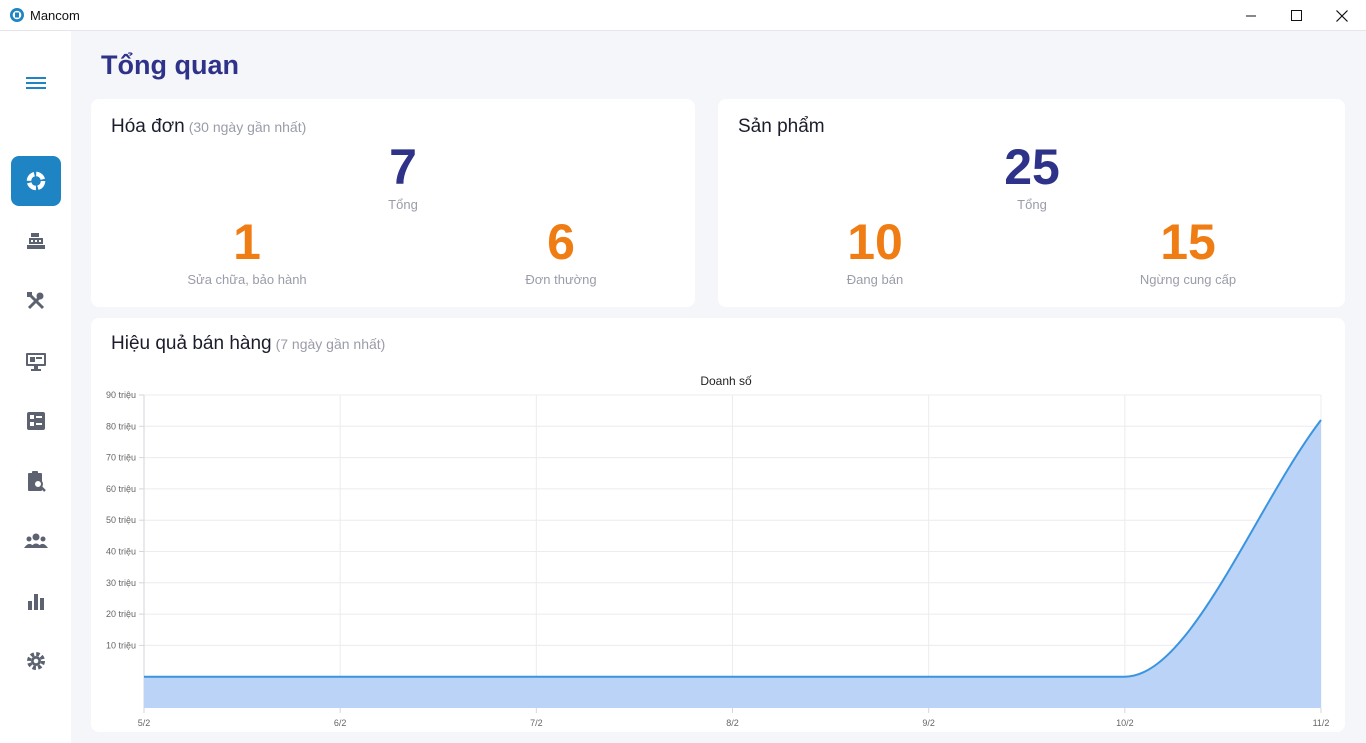  What do you see at coordinates (121, 489) in the screenshot?
I see `y-tick-label: 60 triệu` at bounding box center [121, 489].